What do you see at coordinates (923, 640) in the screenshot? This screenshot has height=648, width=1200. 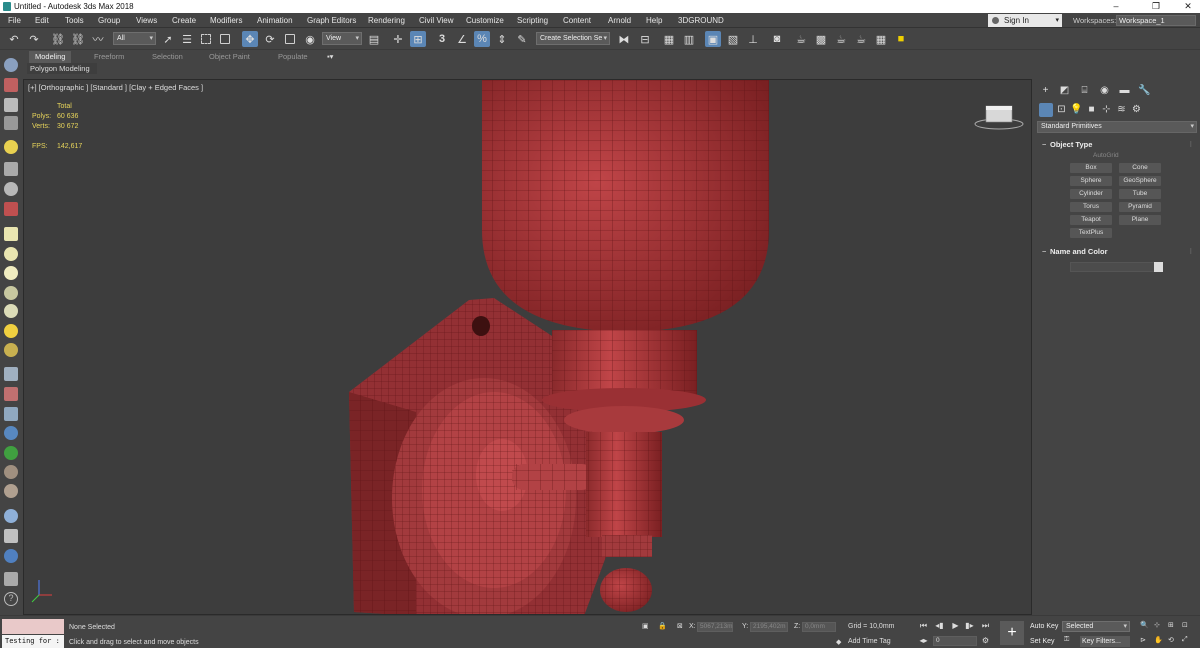 I see `key-mode-icon: ◂▸` at bounding box center [923, 640].